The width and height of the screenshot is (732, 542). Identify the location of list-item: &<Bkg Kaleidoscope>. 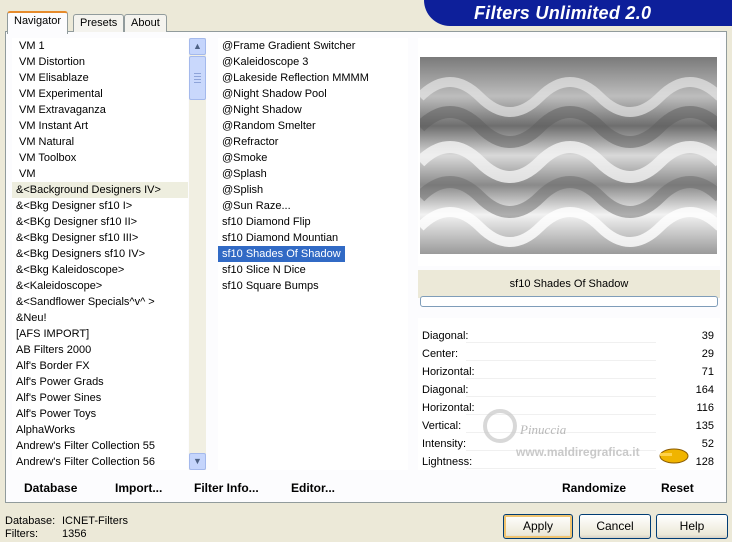
(100, 270).